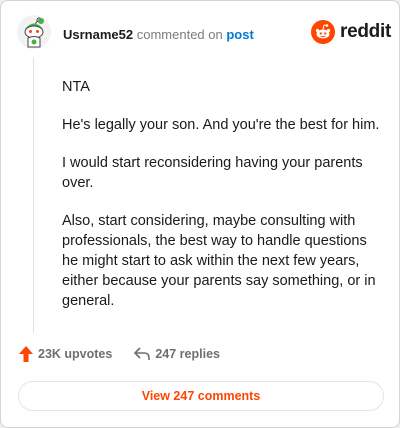 The image size is (400, 428). What do you see at coordinates (119, 354) in the screenshot?
I see `comment-actions: 23K upvotes 247 replies` at bounding box center [119, 354].